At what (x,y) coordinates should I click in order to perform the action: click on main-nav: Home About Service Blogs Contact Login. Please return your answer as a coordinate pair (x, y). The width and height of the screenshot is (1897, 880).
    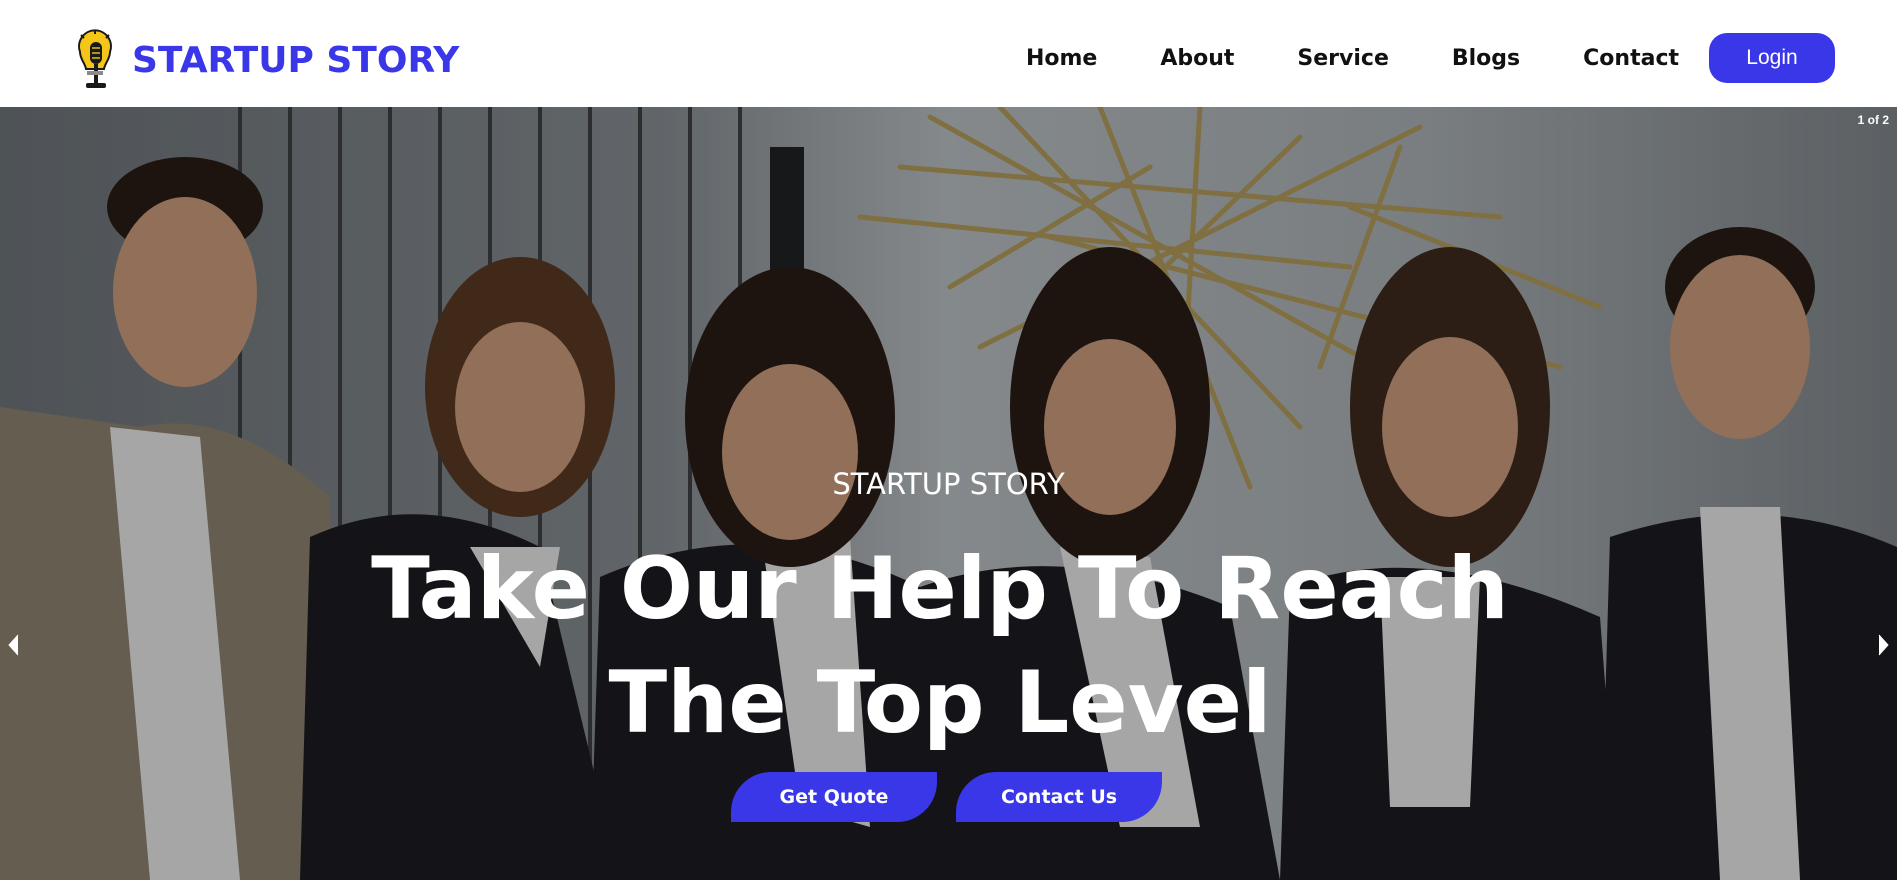
    Looking at the image, I should click on (1461, 58).